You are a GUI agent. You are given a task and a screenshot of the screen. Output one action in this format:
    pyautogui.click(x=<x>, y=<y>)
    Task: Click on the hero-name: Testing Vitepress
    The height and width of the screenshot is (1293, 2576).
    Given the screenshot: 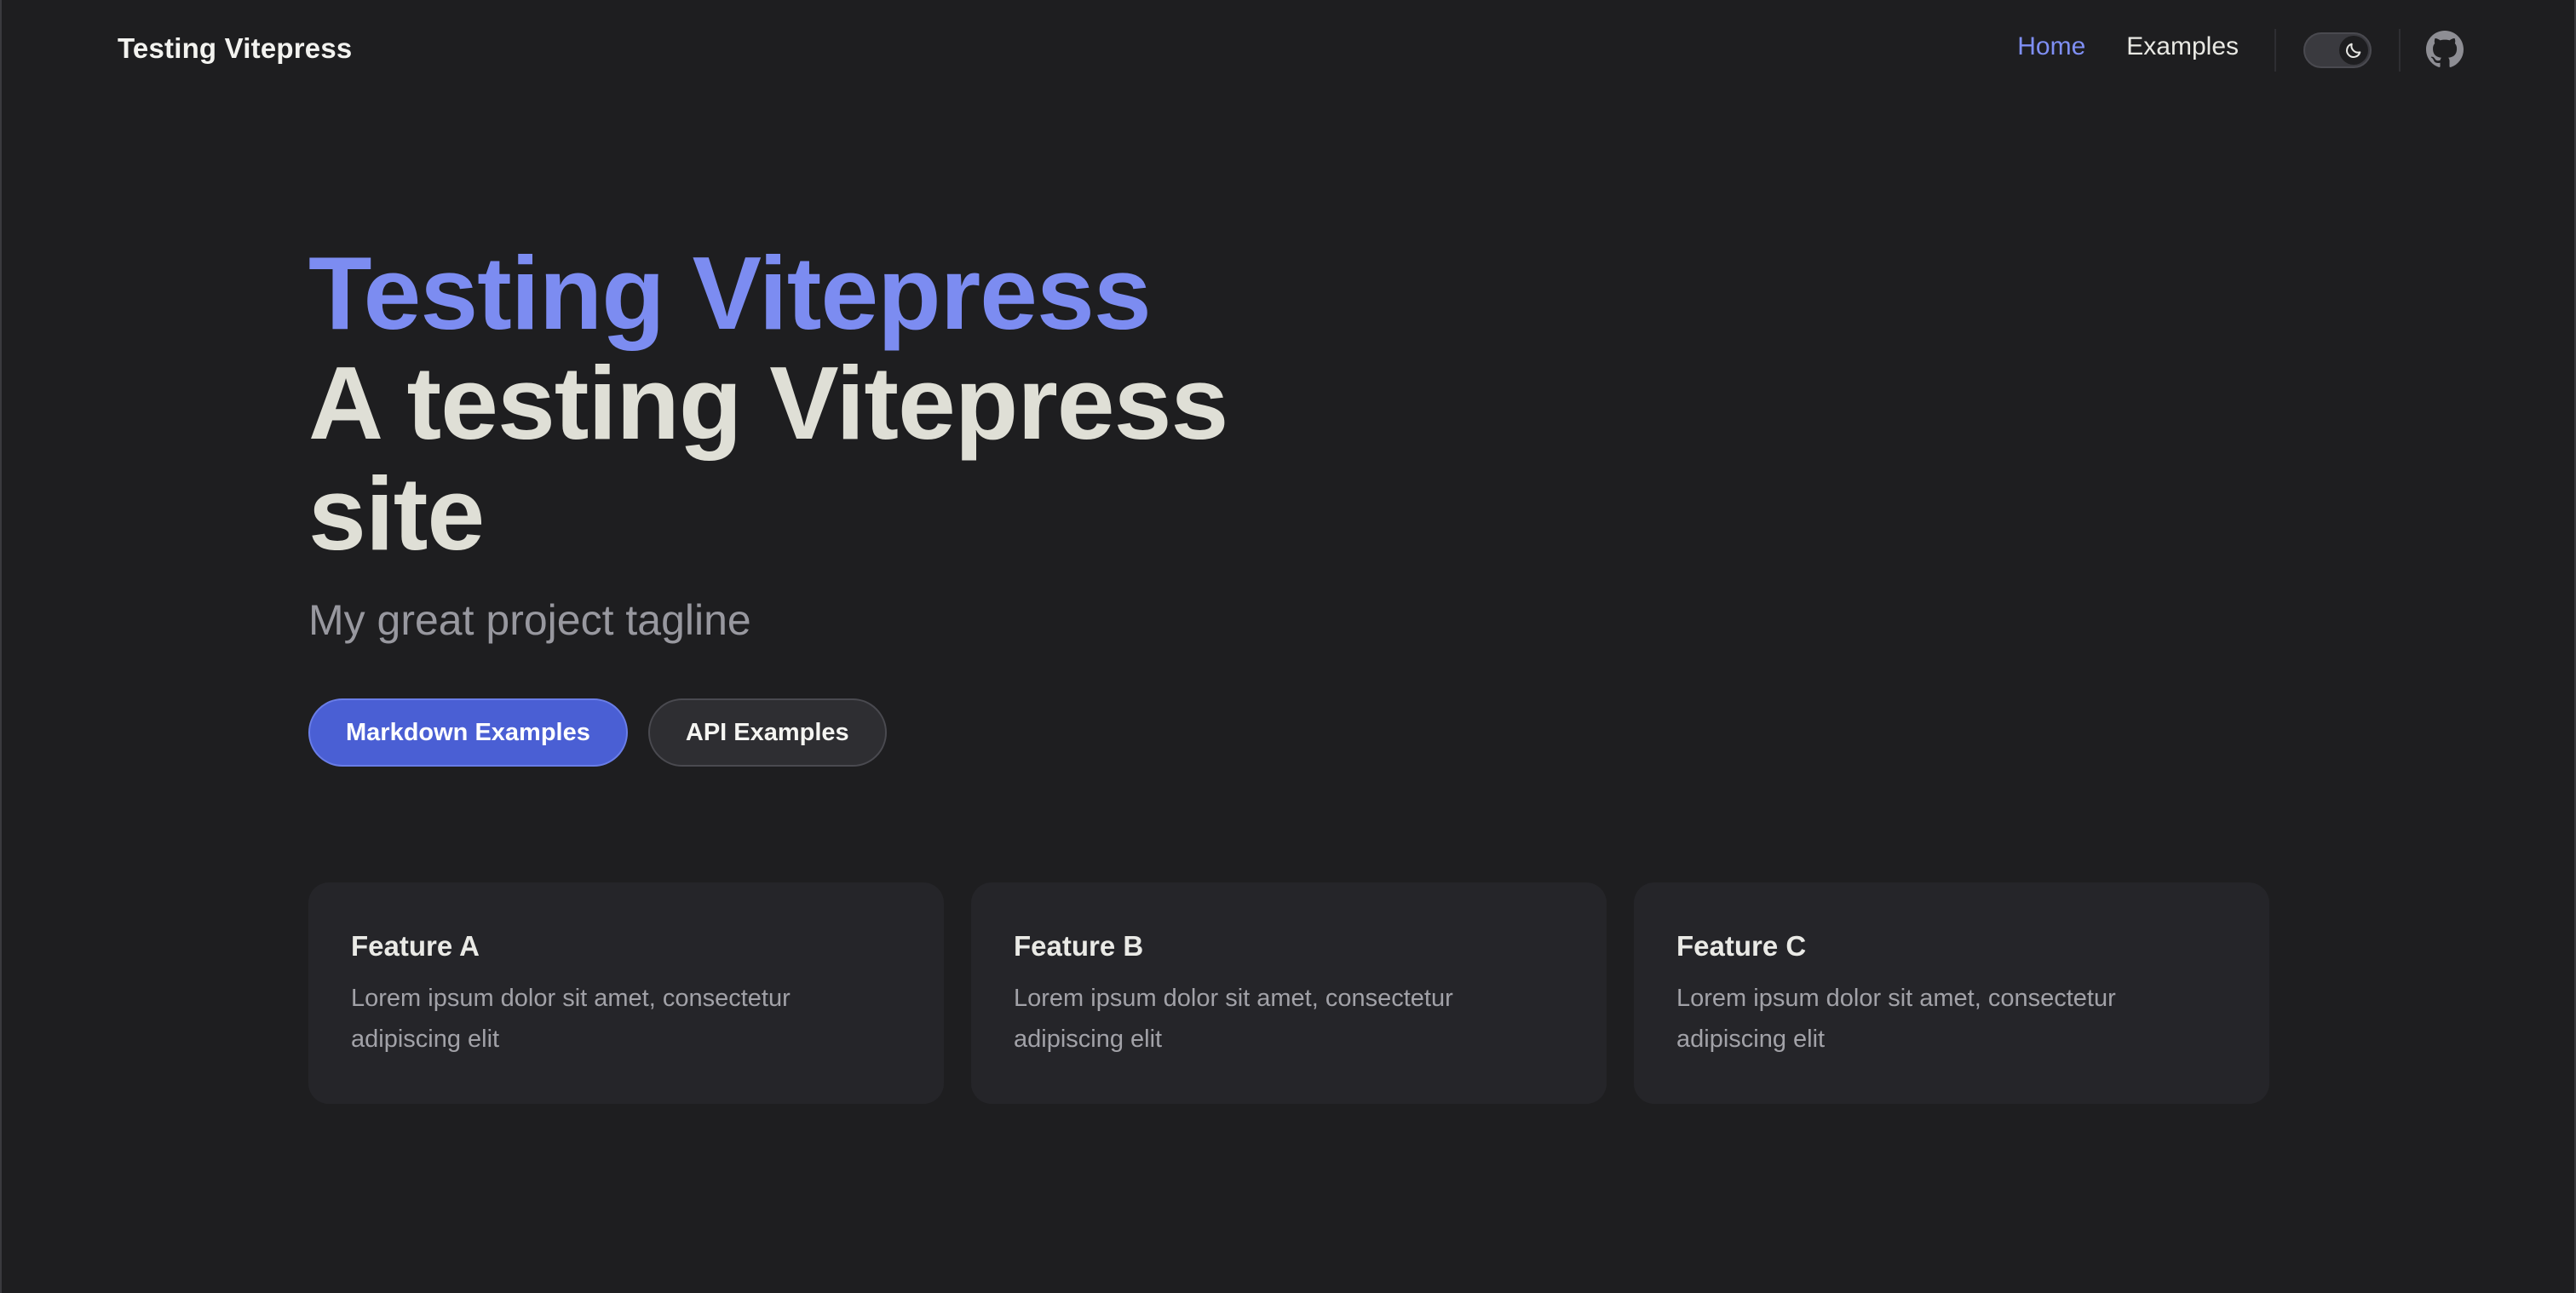 What is the action you would take?
    pyautogui.click(x=730, y=293)
    